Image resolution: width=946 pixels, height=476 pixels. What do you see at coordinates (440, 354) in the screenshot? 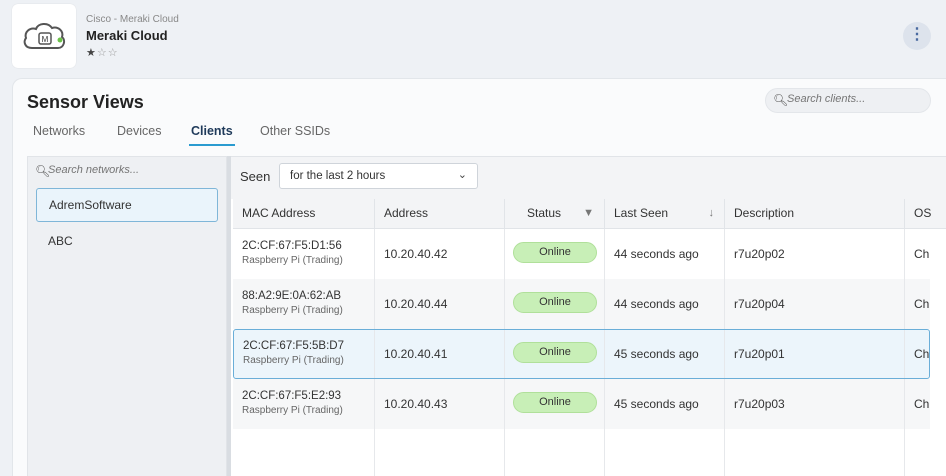
I see `address-cell: 10.20.40.41` at bounding box center [440, 354].